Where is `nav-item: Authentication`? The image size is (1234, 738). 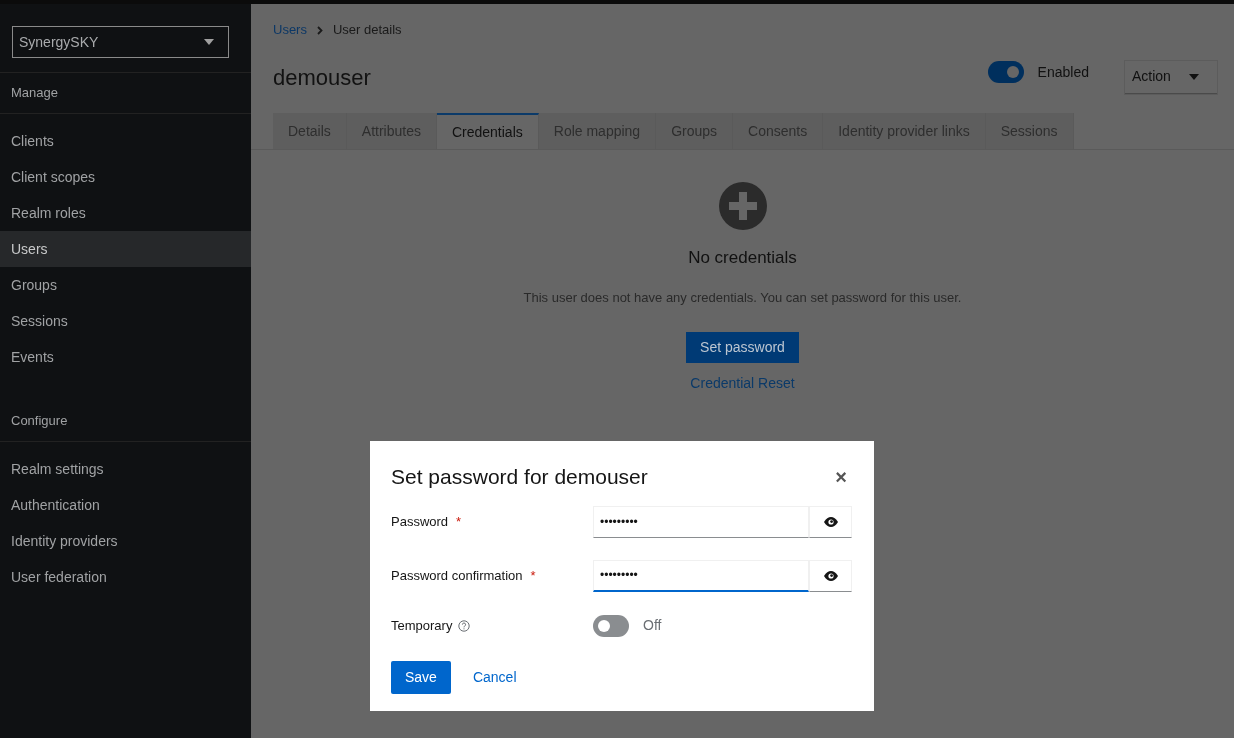 nav-item: Authentication is located at coordinates (125, 505).